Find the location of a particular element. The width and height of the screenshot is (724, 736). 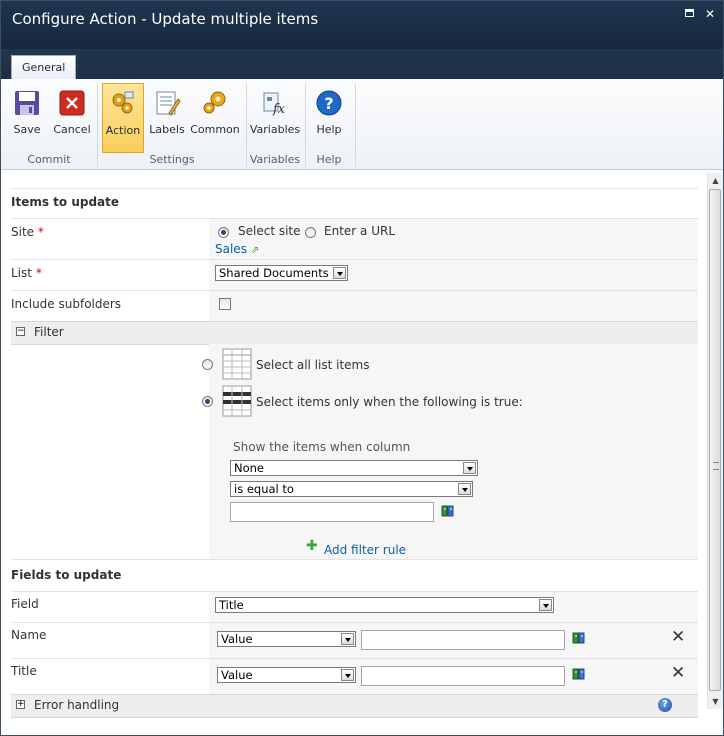

add-filter-rule-link: Add filter rule is located at coordinates (365, 550).